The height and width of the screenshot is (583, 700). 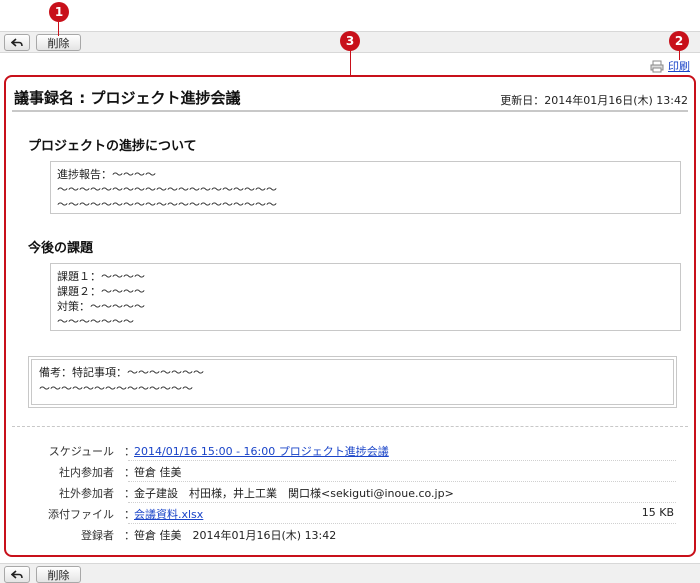 I want to click on section-heading-issues: 今後の課題, so click(x=61, y=248).